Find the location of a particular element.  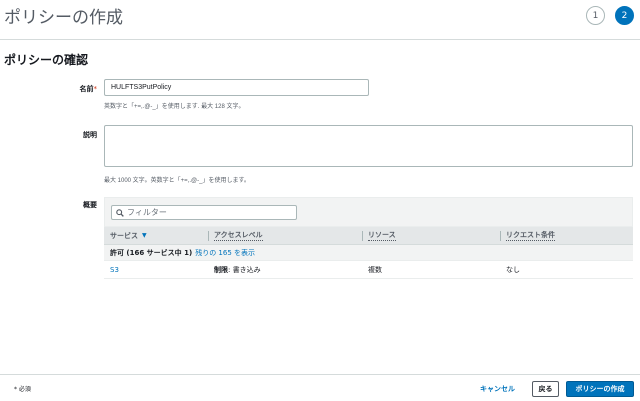

required-note: * 必須 is located at coordinates (22, 389).